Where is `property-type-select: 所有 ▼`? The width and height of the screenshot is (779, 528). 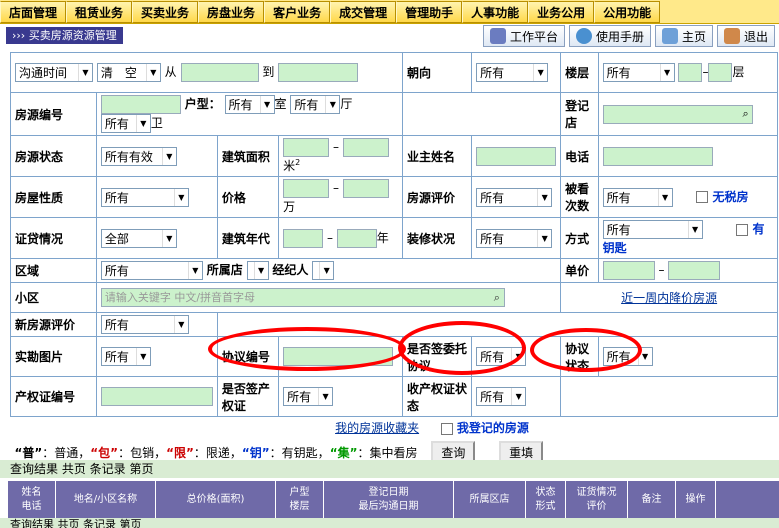 property-type-select: 所有 ▼ is located at coordinates (144, 197).